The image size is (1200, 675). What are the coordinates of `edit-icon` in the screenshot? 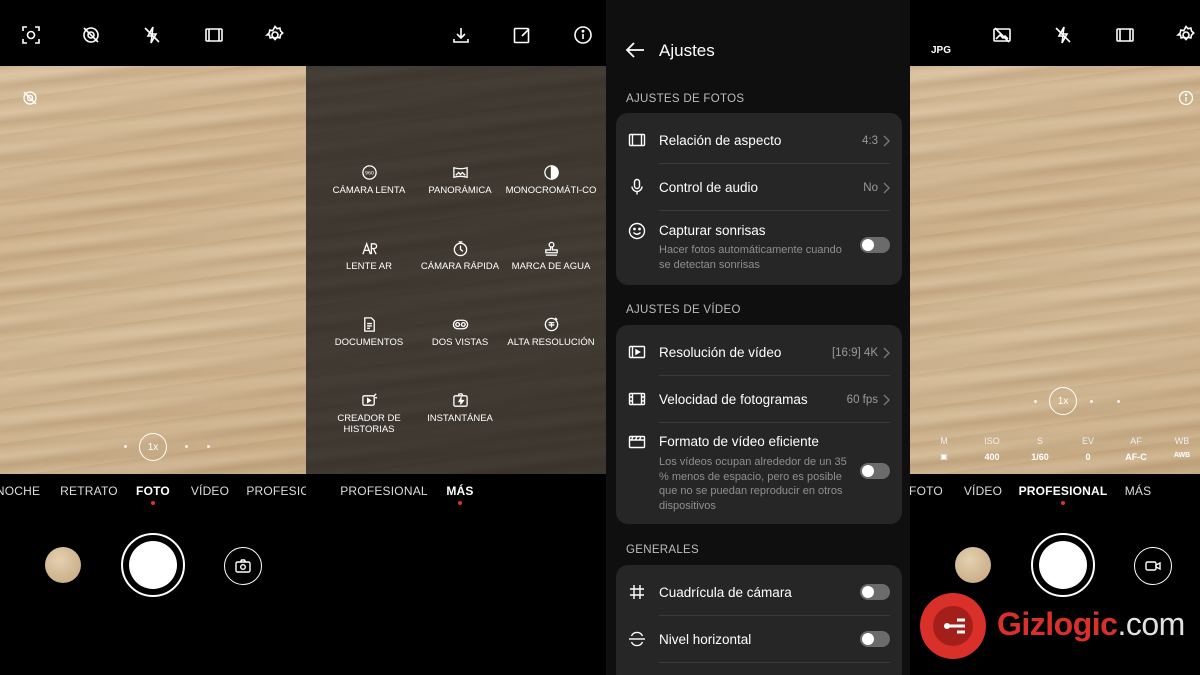 It's located at (522, 35).